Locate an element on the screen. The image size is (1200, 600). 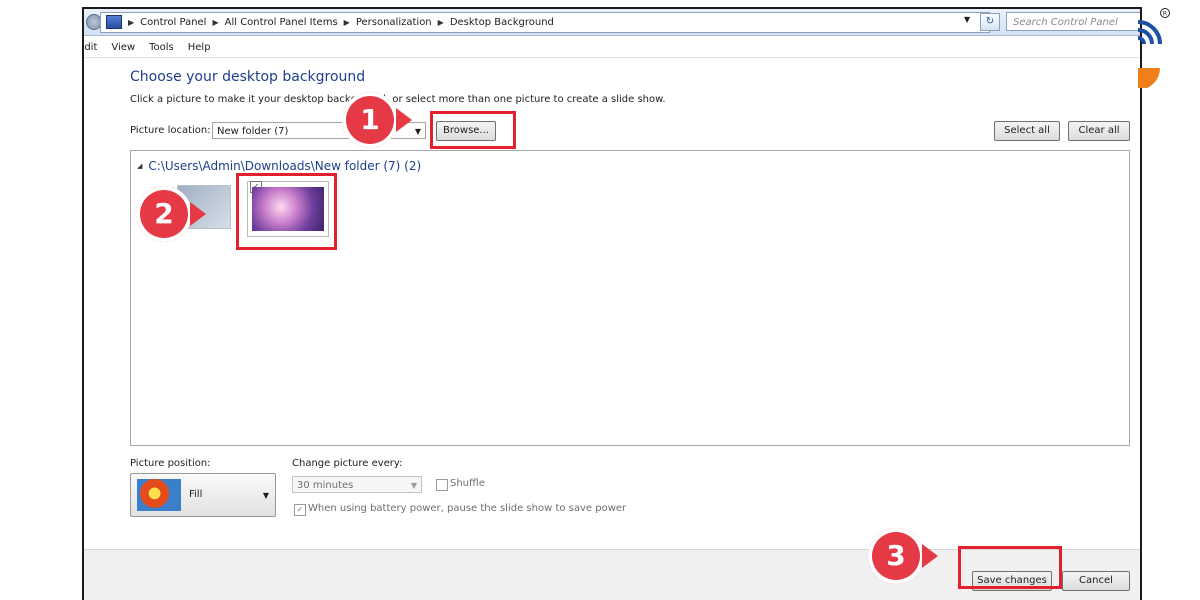
shuffle-label: Shuffle is located at coordinates (467, 483).